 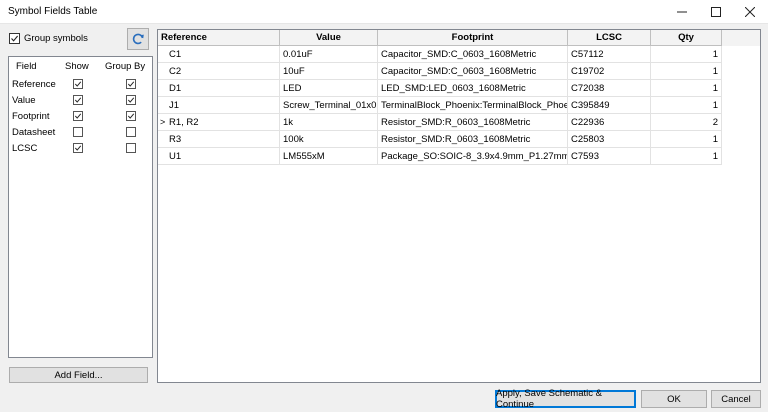 I want to click on apply-save-continue-button: Apply, Save Schematic & Continue, so click(x=565, y=399).